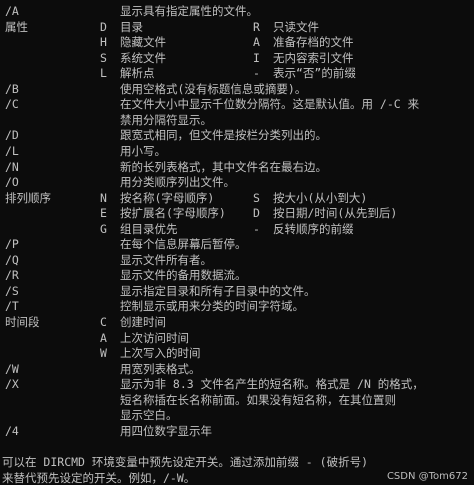 This screenshot has height=485, width=474. What do you see at coordinates (103, 353) in the screenshot?
I see `attribute-code: W` at bounding box center [103, 353].